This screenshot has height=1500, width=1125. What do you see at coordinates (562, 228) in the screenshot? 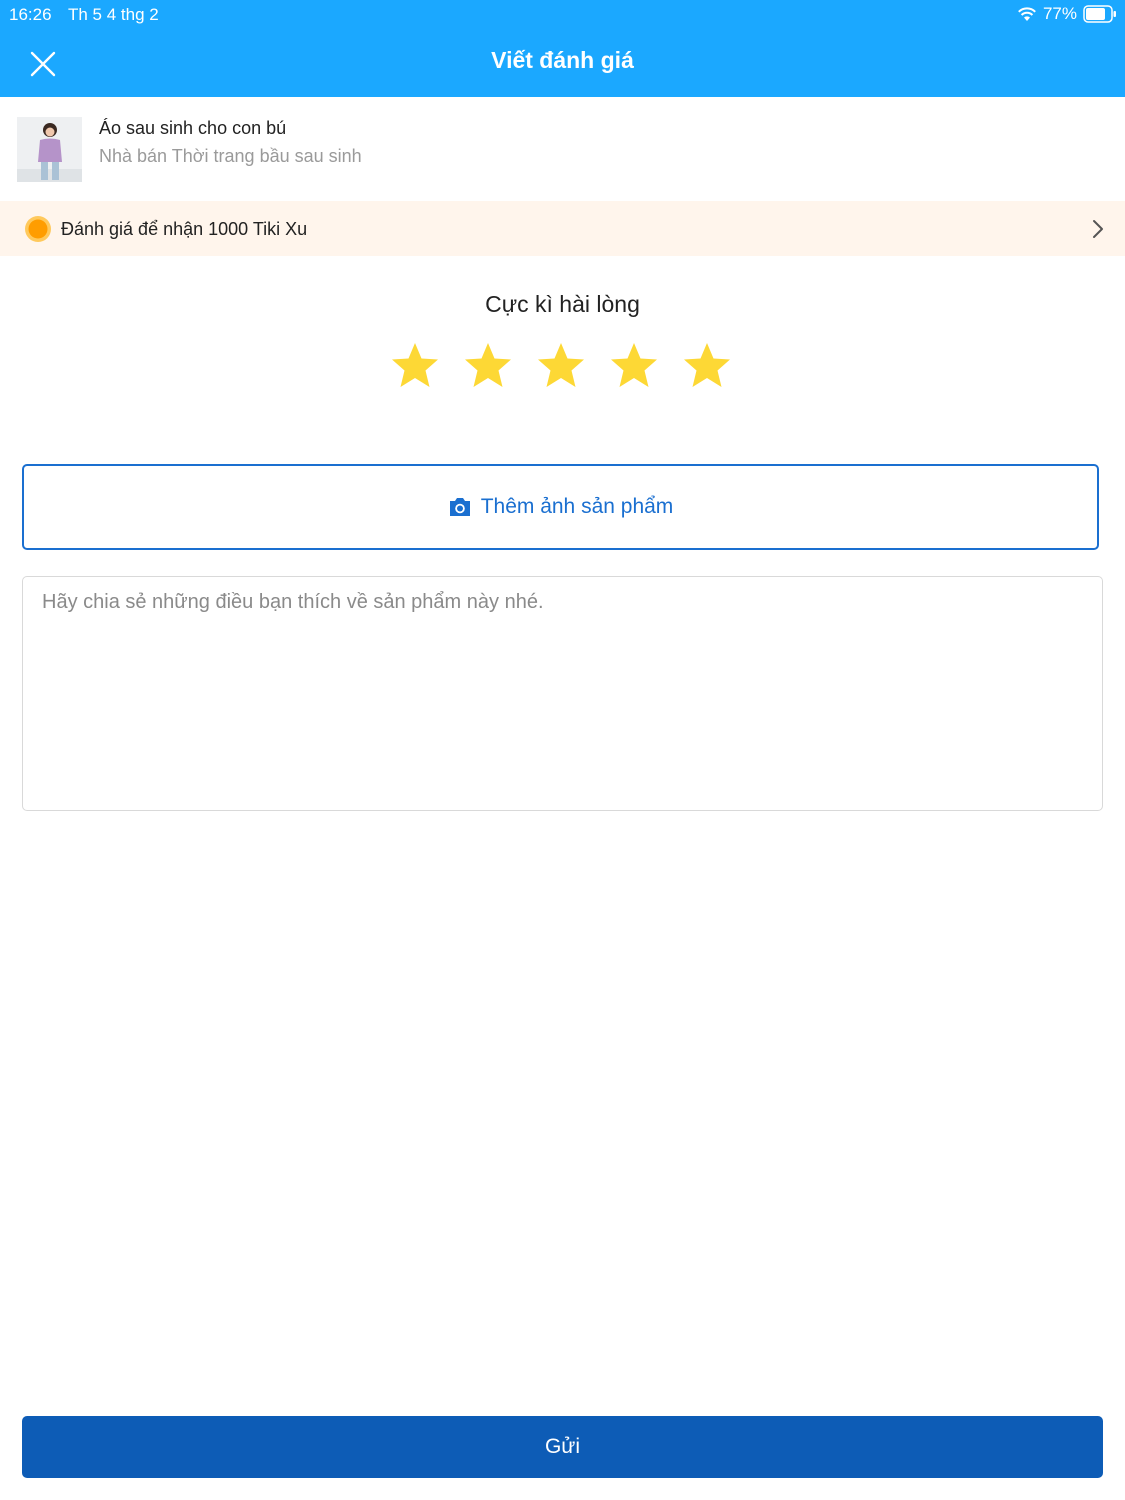
I see `reward-banner: Đánh giá để nhận 1000 Tiki Xu` at bounding box center [562, 228].